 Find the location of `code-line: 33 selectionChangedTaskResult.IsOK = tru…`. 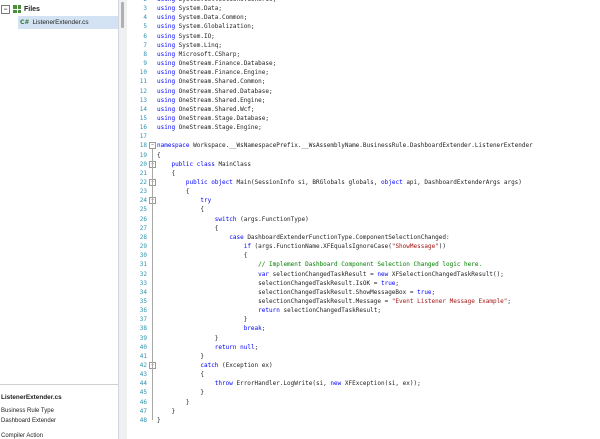

code-line: 33 selectionChangedTaskResult.IsOK = tru… is located at coordinates (363, 283).